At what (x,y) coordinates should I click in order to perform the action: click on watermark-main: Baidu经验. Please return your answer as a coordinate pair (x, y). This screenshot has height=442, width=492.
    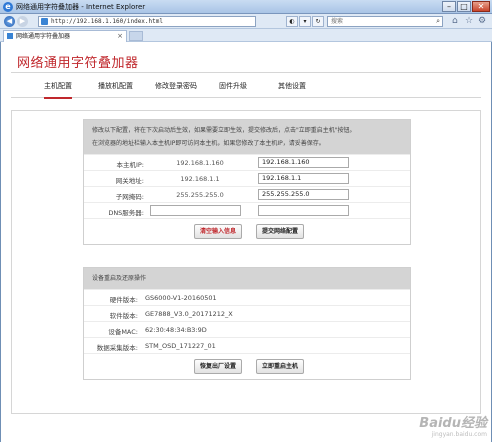
    Looking at the image, I should click on (453, 423).